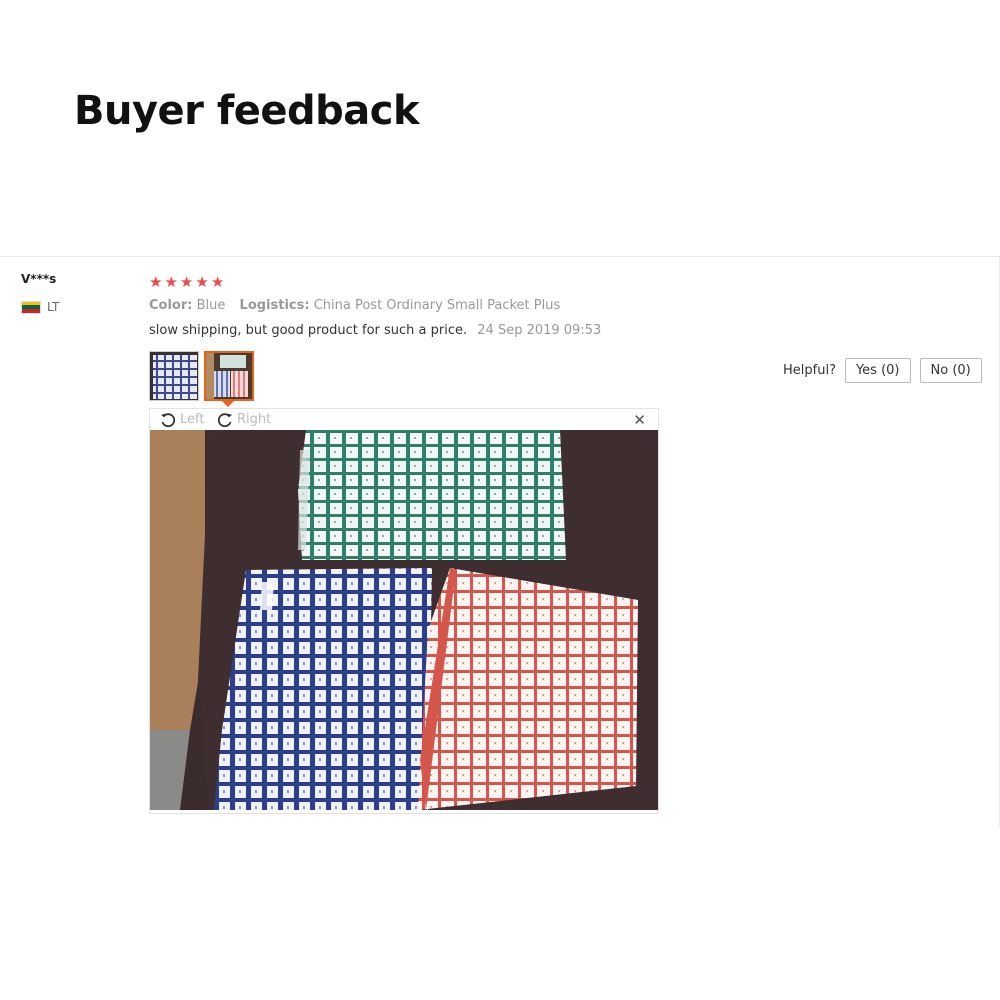 Image resolution: width=1000 pixels, height=1000 pixels. I want to click on review-date: 24 Sep 2019 09:53, so click(539, 330).